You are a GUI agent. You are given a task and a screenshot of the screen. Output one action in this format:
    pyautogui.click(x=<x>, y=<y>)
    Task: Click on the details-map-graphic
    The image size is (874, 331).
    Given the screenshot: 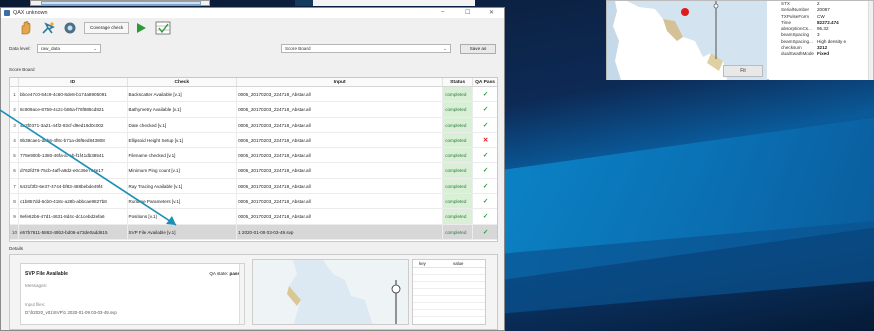 What is the action you would take?
    pyautogui.click(x=330, y=292)
    